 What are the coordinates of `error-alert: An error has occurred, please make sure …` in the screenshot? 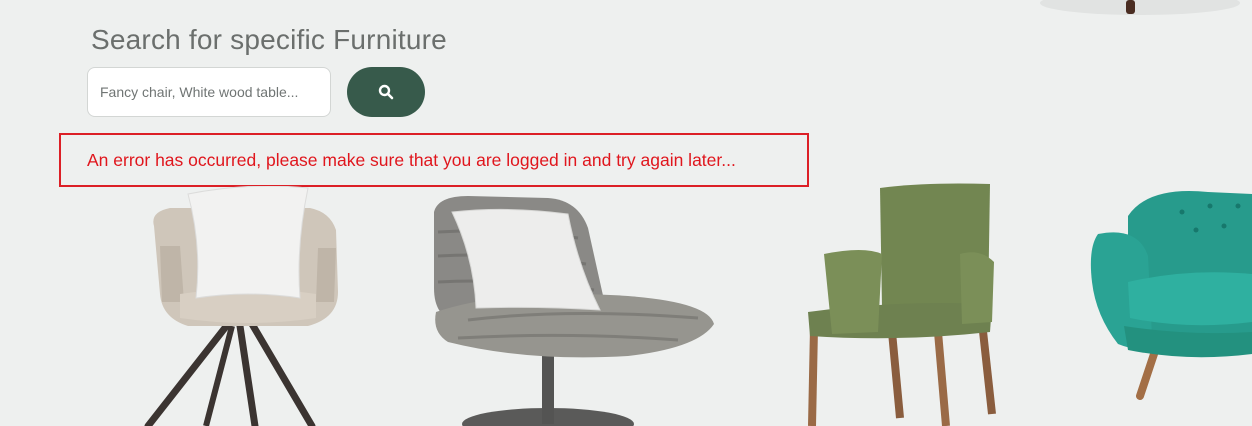 It's located at (434, 160).